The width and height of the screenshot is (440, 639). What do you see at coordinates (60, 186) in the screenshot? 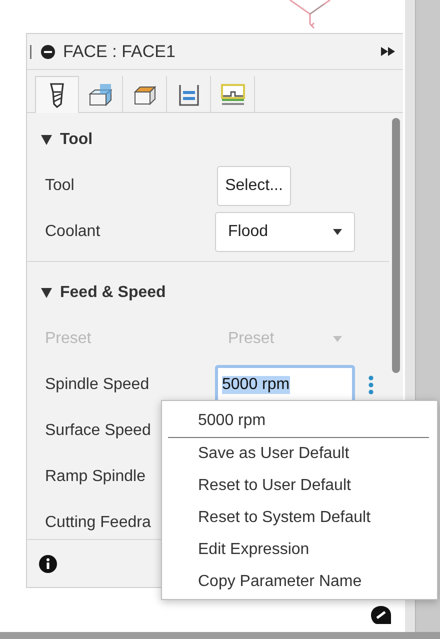
I see `field-label: Tool` at bounding box center [60, 186].